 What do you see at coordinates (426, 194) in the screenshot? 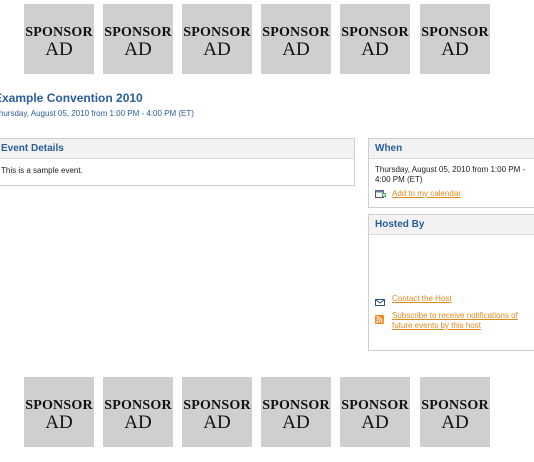
I see `add-to-calendar-link: Add to my calendar` at bounding box center [426, 194].